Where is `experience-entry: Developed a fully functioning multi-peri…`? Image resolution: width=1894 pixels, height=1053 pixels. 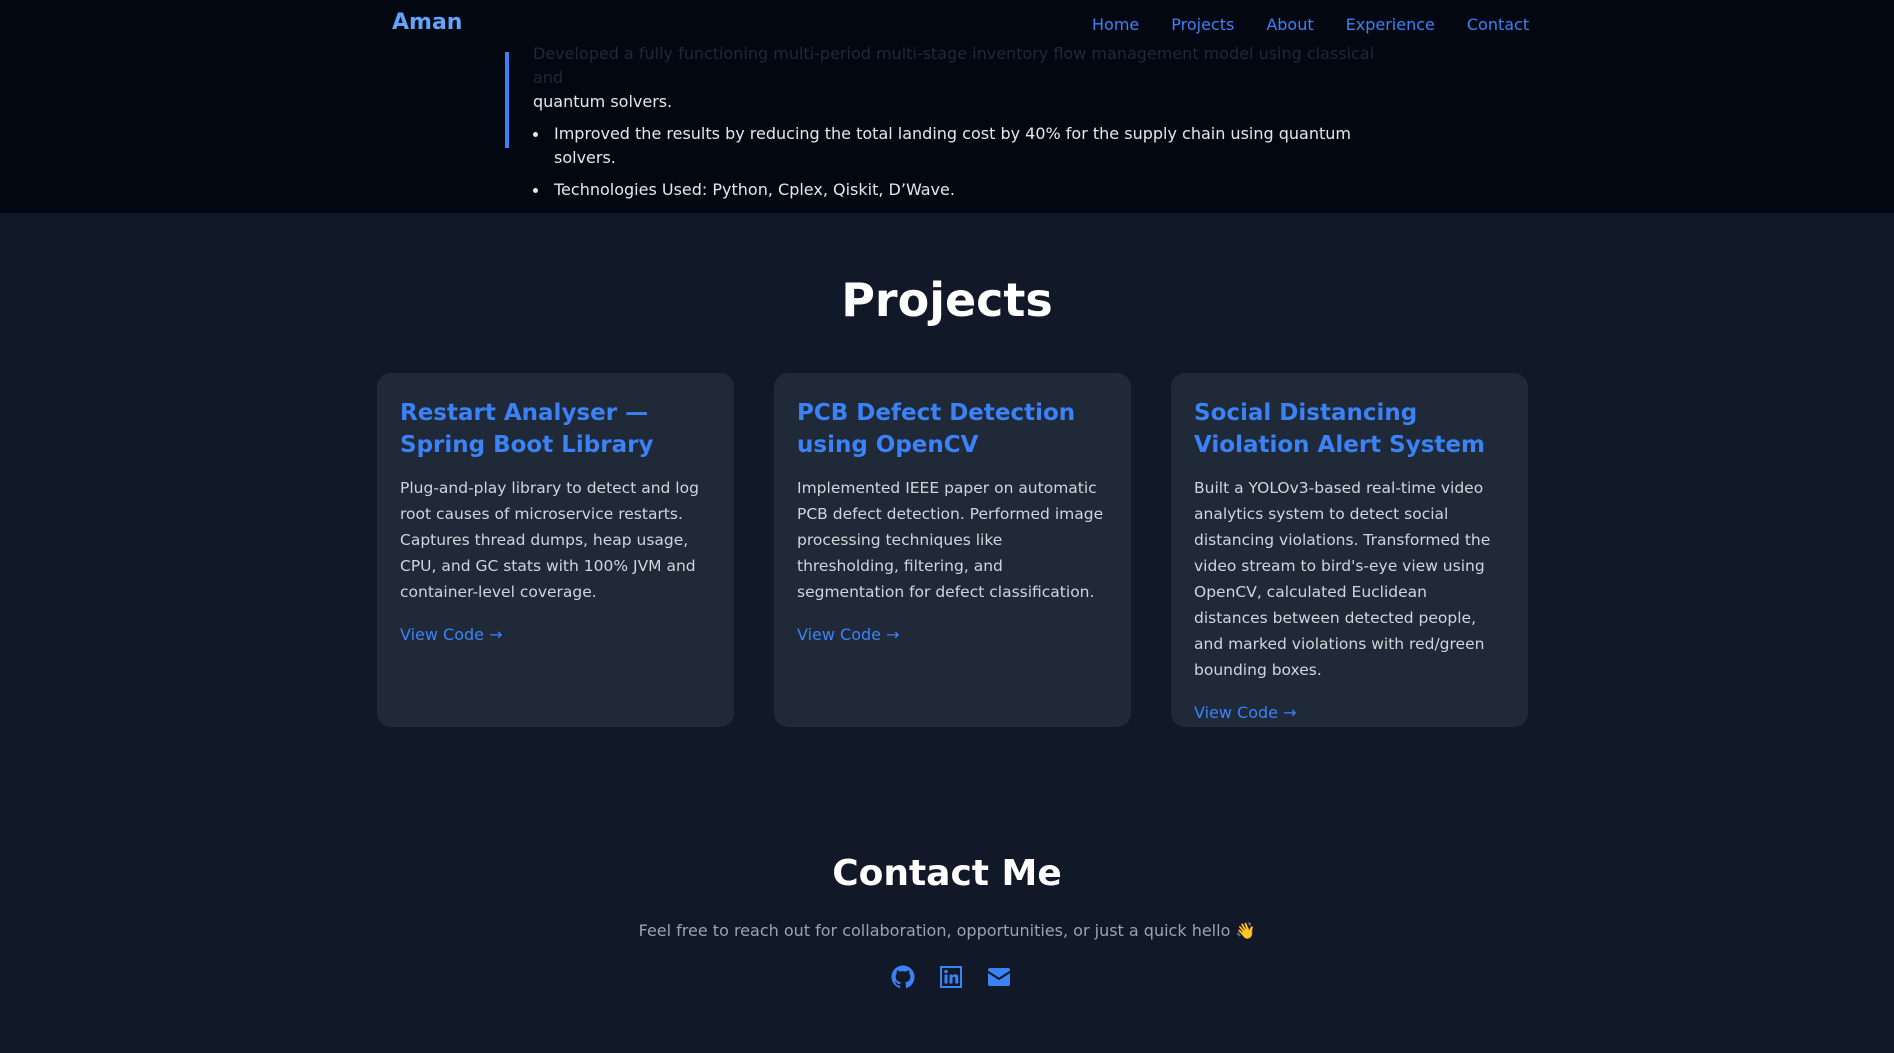 experience-entry: Developed a fully functioning multi-peri… is located at coordinates (945, 121).